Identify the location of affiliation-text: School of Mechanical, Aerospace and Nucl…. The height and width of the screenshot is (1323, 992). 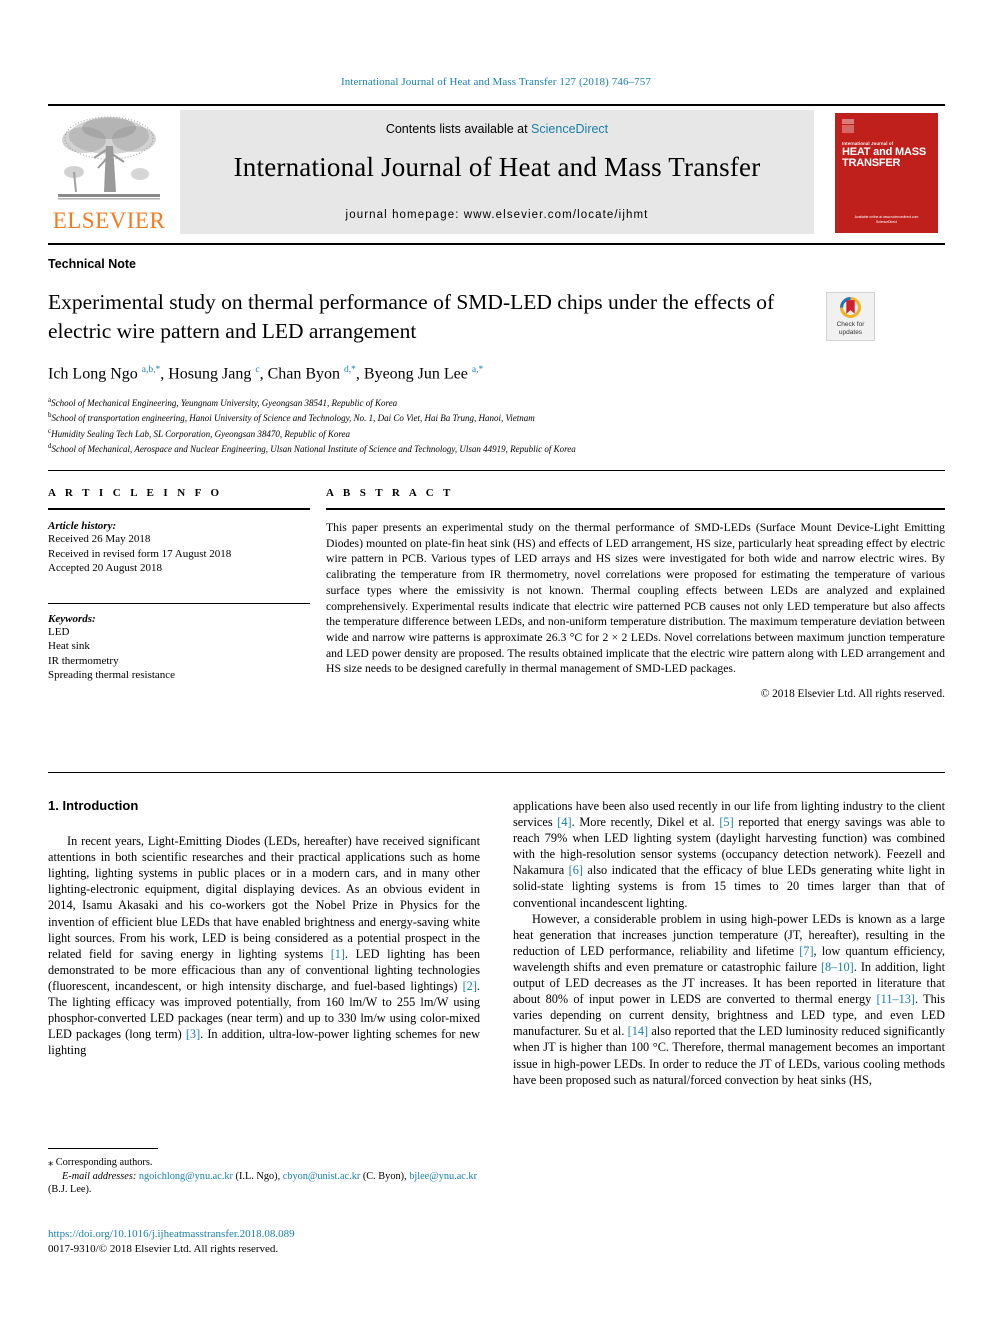
(313, 449).